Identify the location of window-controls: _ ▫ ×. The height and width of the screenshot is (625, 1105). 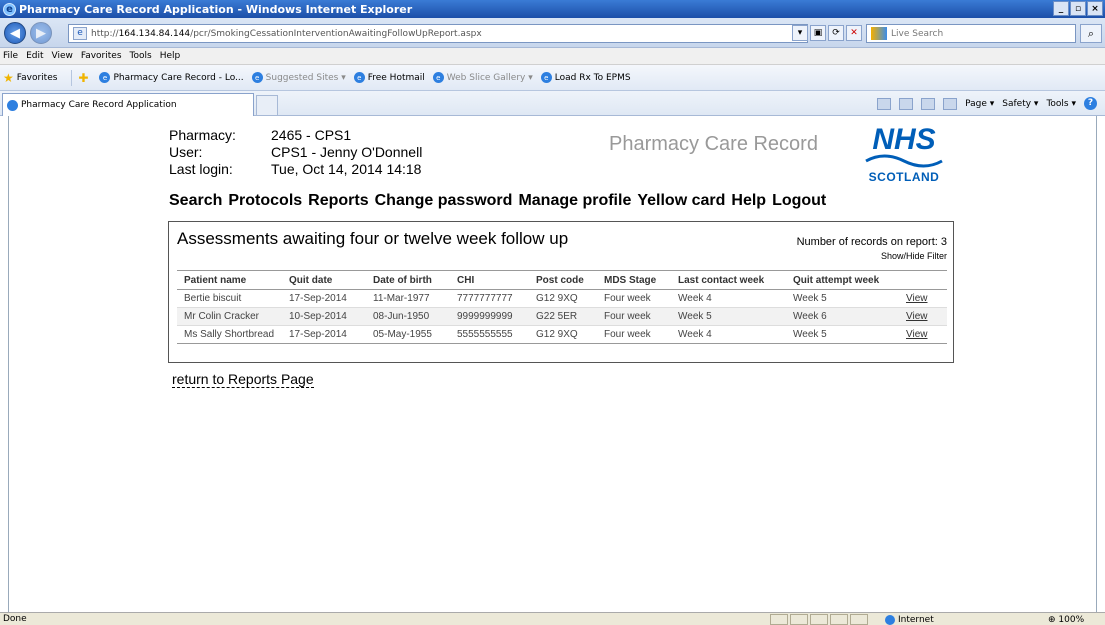
(1078, 8).